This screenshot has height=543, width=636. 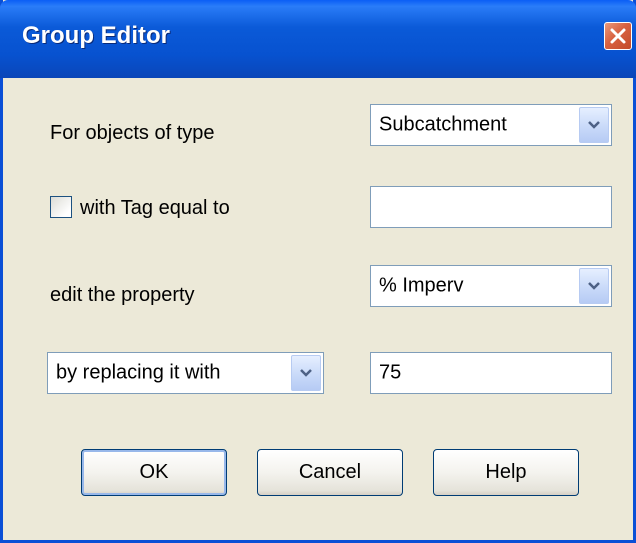 What do you see at coordinates (506, 472) in the screenshot?
I see `help-button: Help` at bounding box center [506, 472].